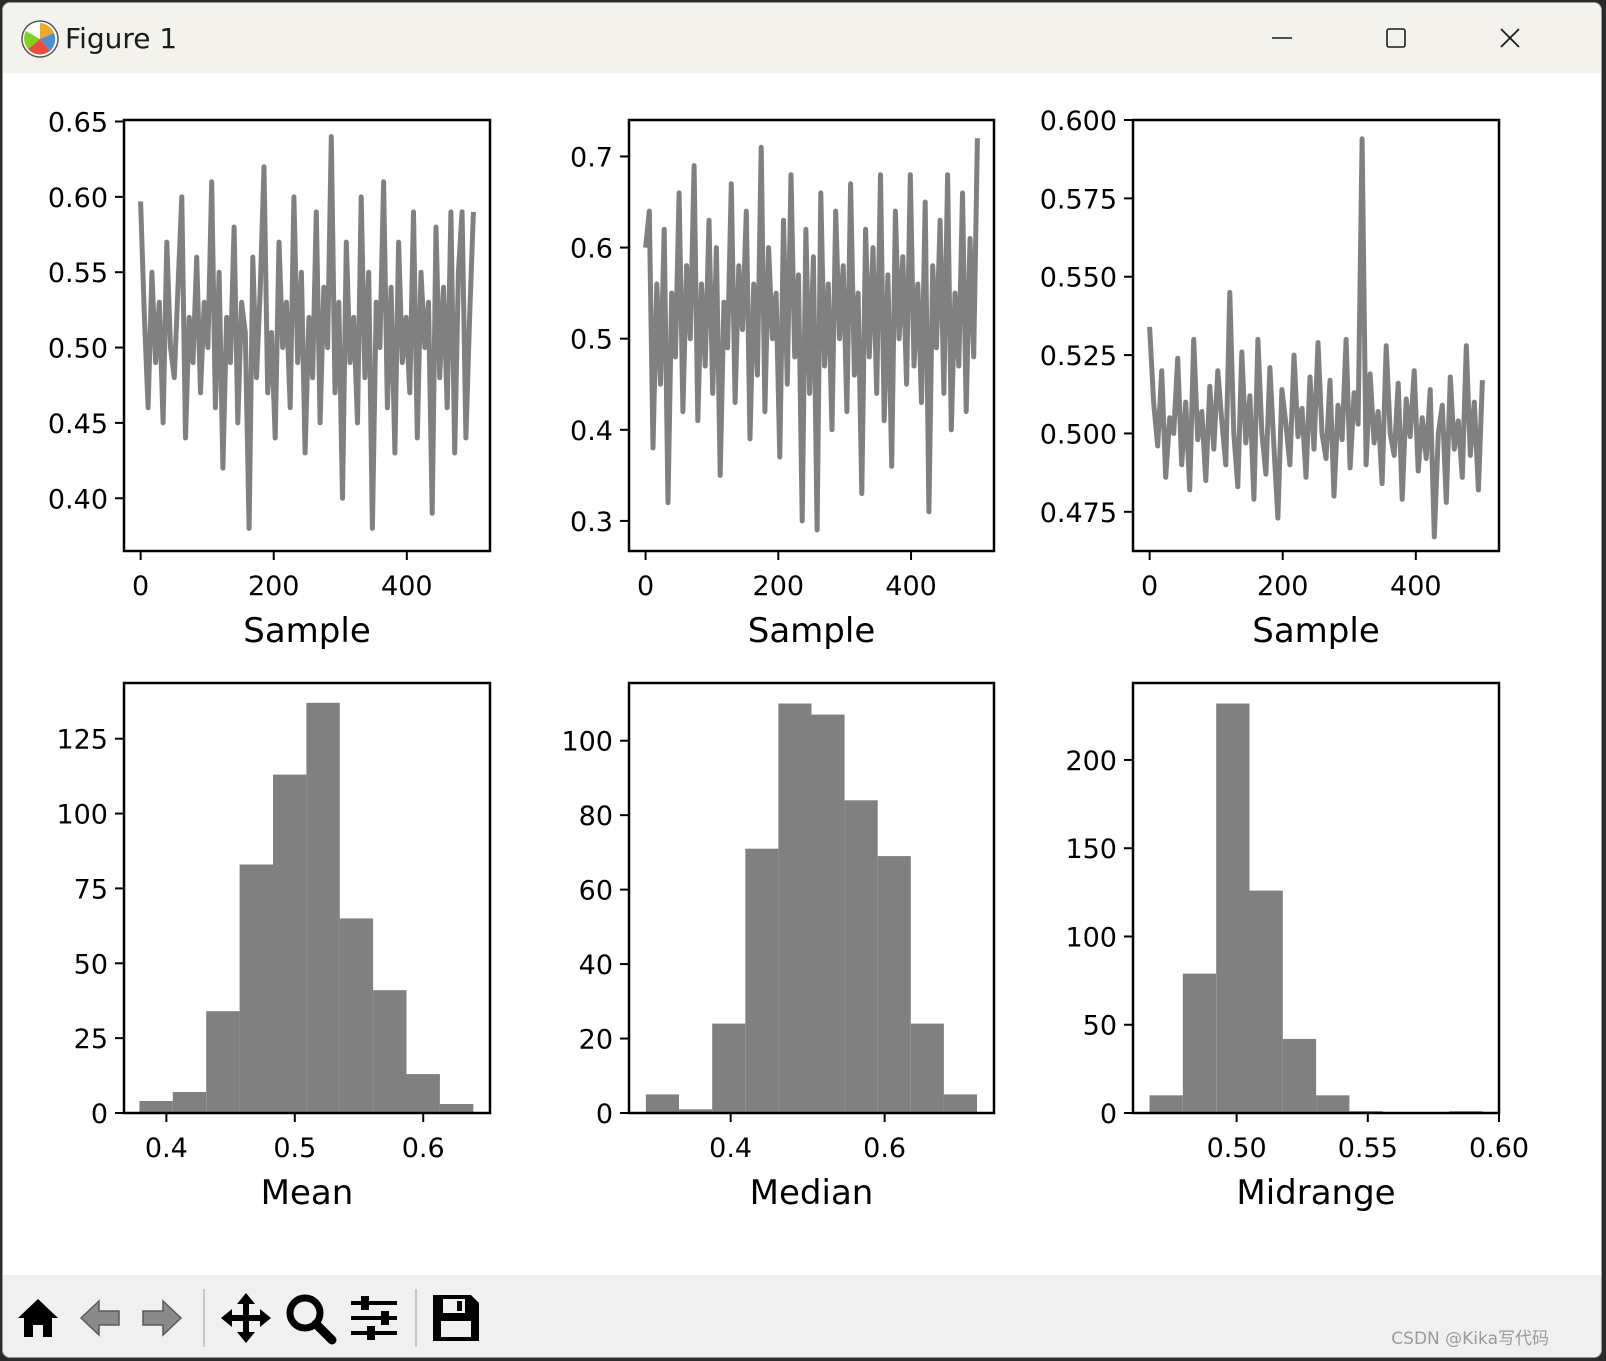 Image resolution: width=1606 pixels, height=1361 pixels. I want to click on back-icon, so click(99, 1318).